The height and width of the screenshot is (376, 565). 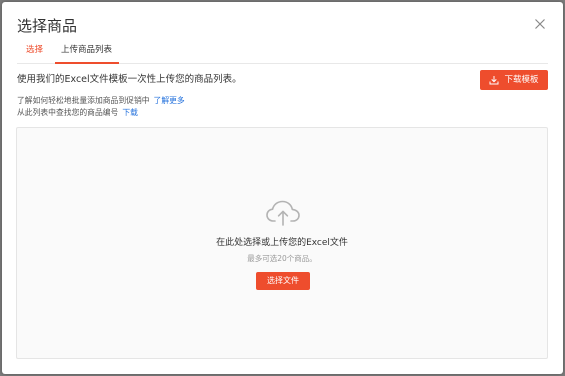 What do you see at coordinates (521, 80) in the screenshot?
I see `download-template-label: 下载模板` at bounding box center [521, 80].